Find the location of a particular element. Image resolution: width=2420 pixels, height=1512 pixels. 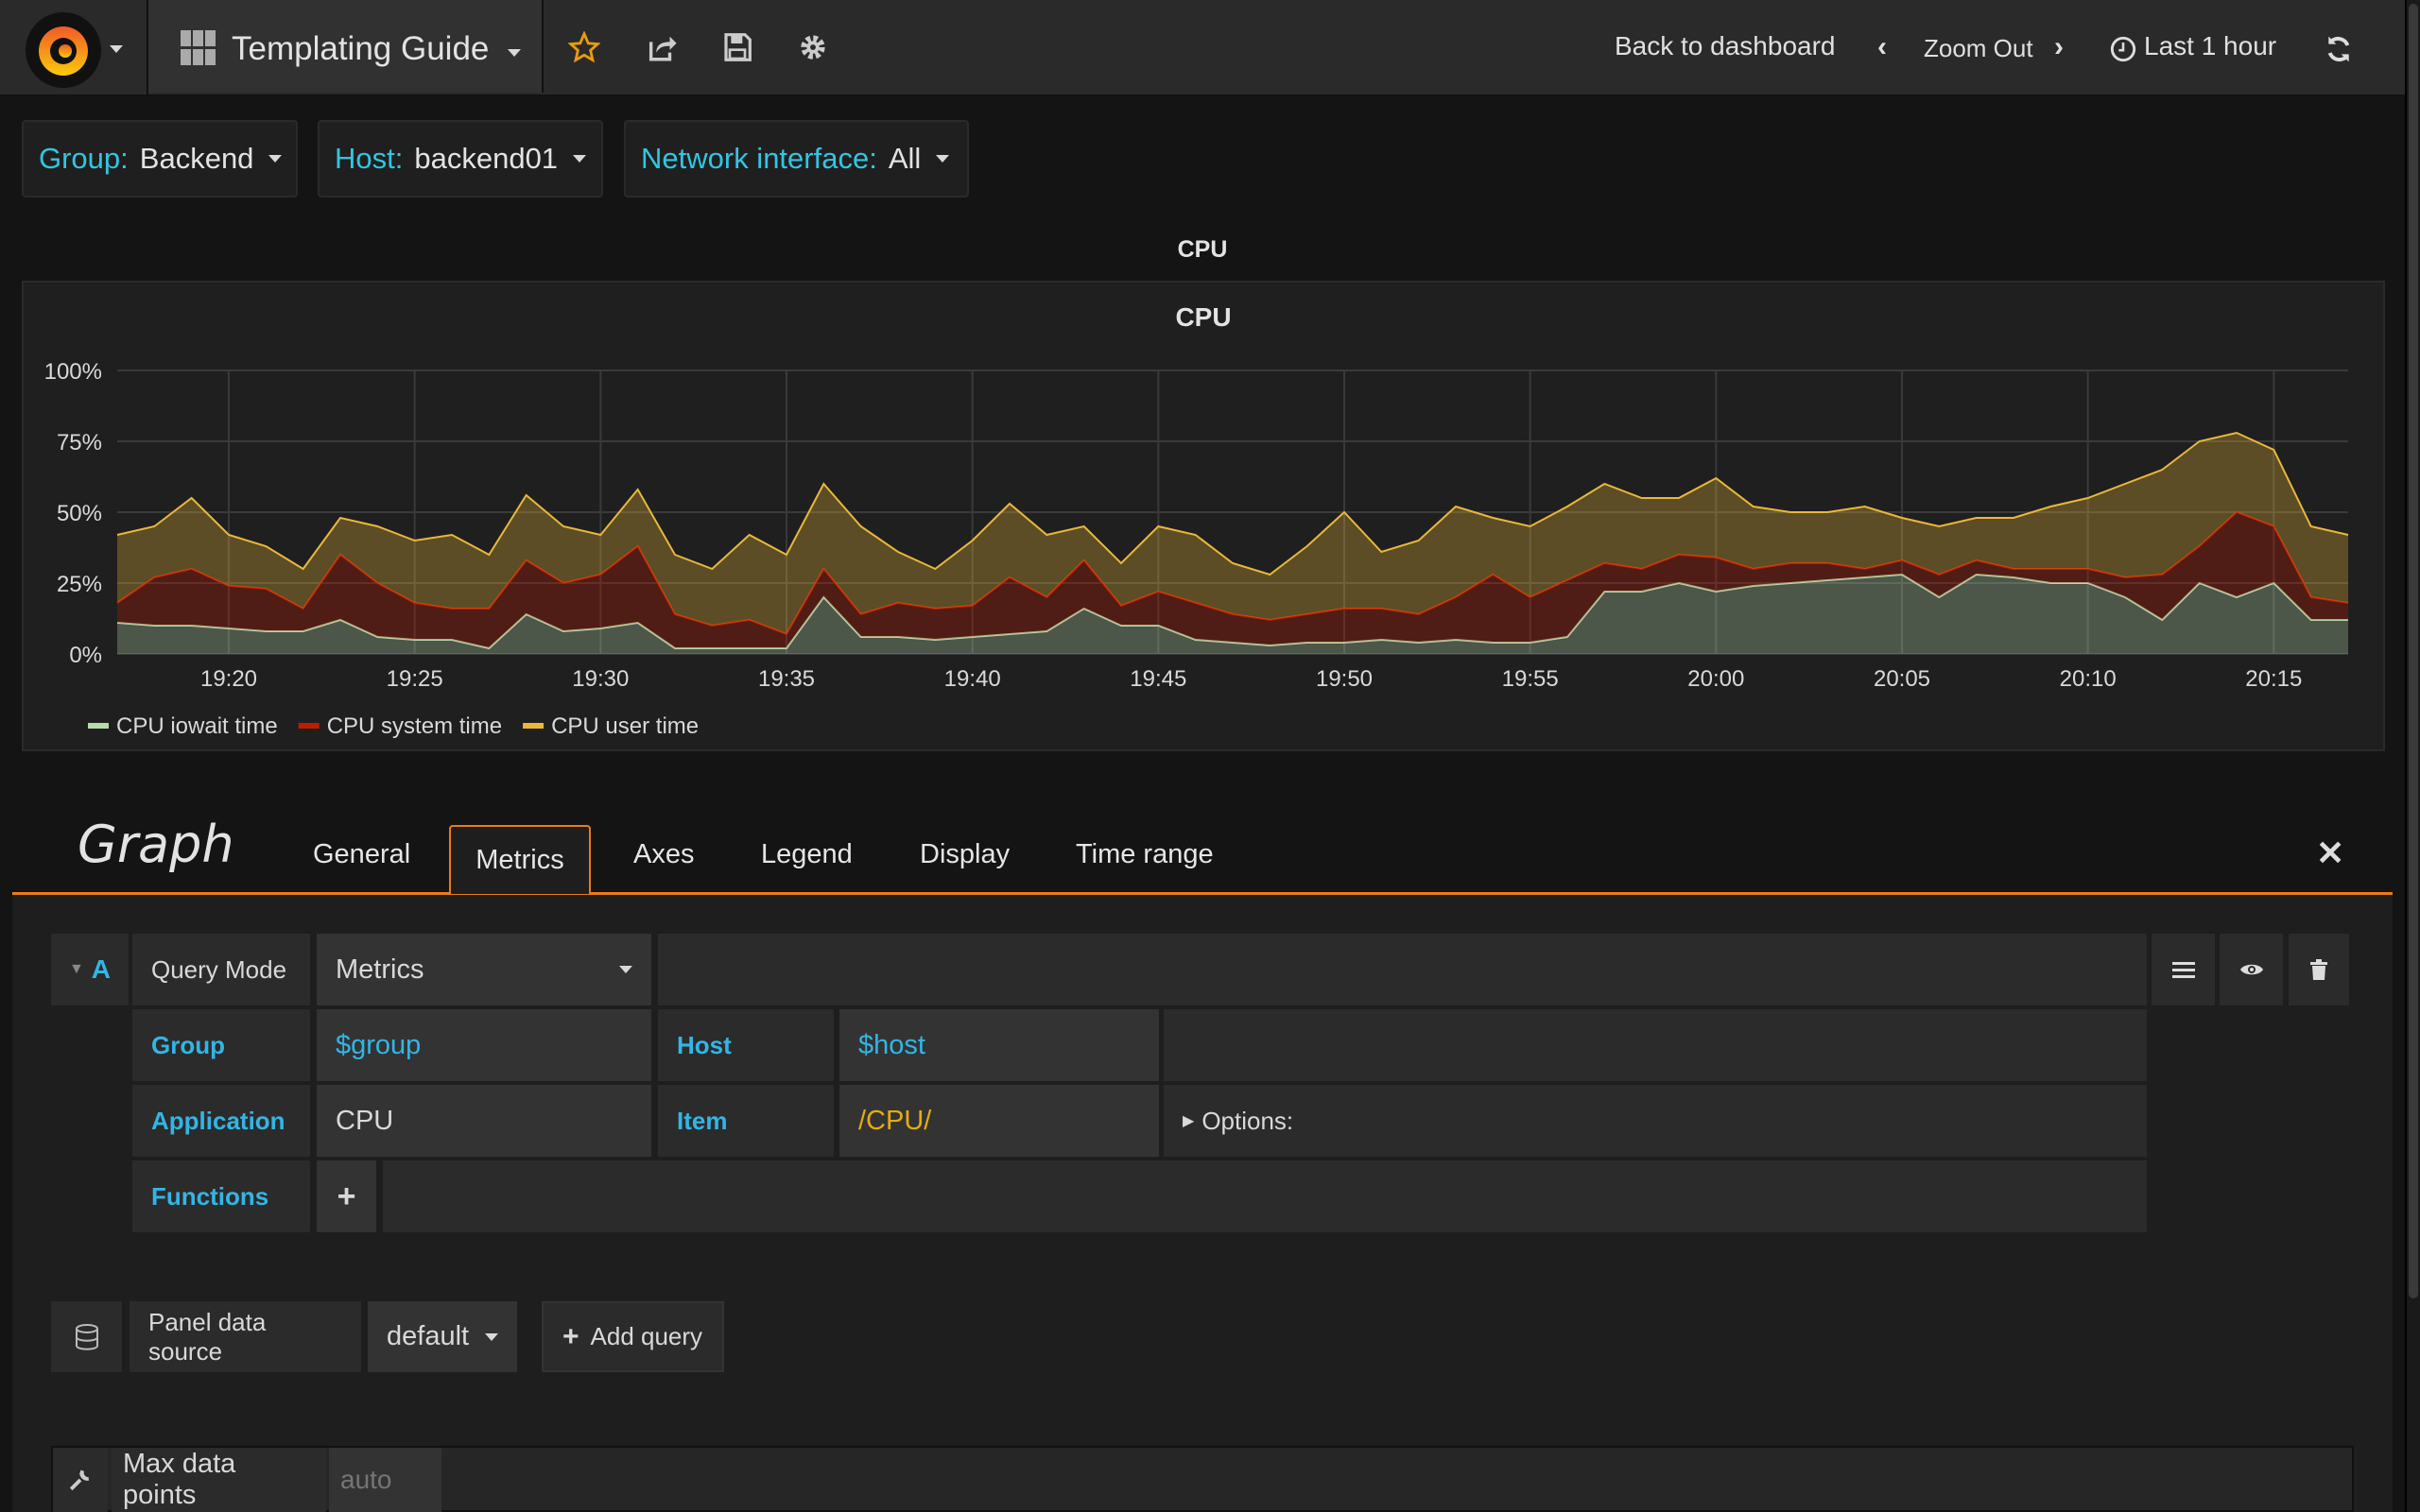

query-ref-toggle: ▼ A is located at coordinates (90, 969).